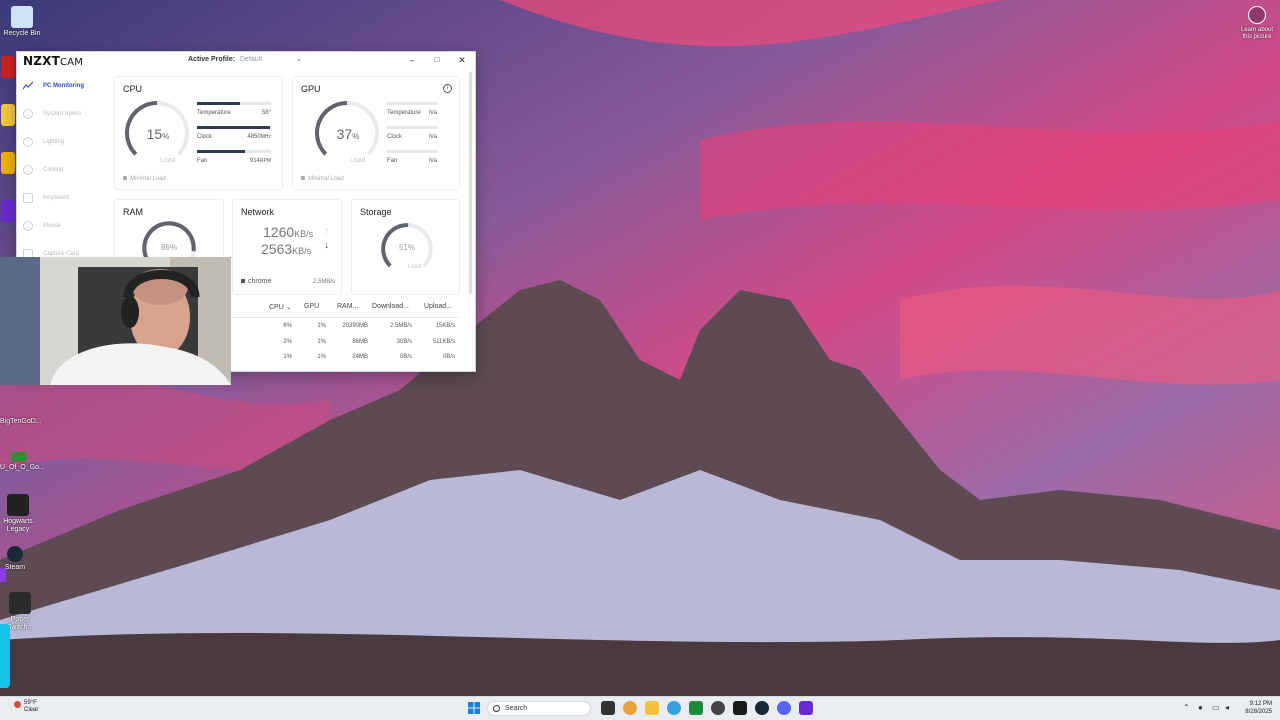 The image size is (1280, 720). Describe the element at coordinates (539, 708) in the screenshot. I see `taskbar-search: Search` at that location.